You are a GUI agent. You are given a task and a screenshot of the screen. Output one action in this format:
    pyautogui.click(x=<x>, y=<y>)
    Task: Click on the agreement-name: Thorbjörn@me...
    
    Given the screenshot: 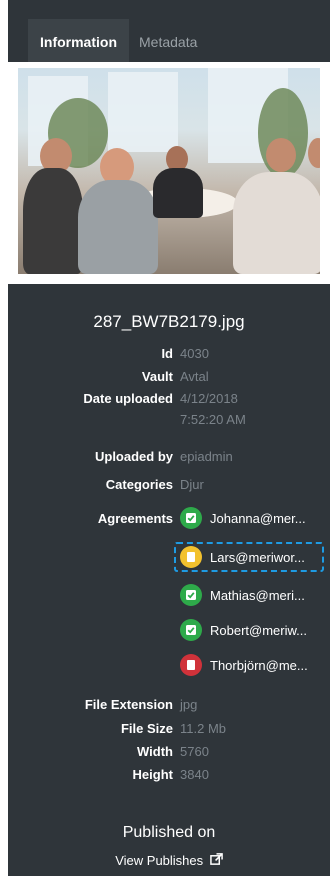 What is the action you would take?
    pyautogui.click(x=259, y=665)
    